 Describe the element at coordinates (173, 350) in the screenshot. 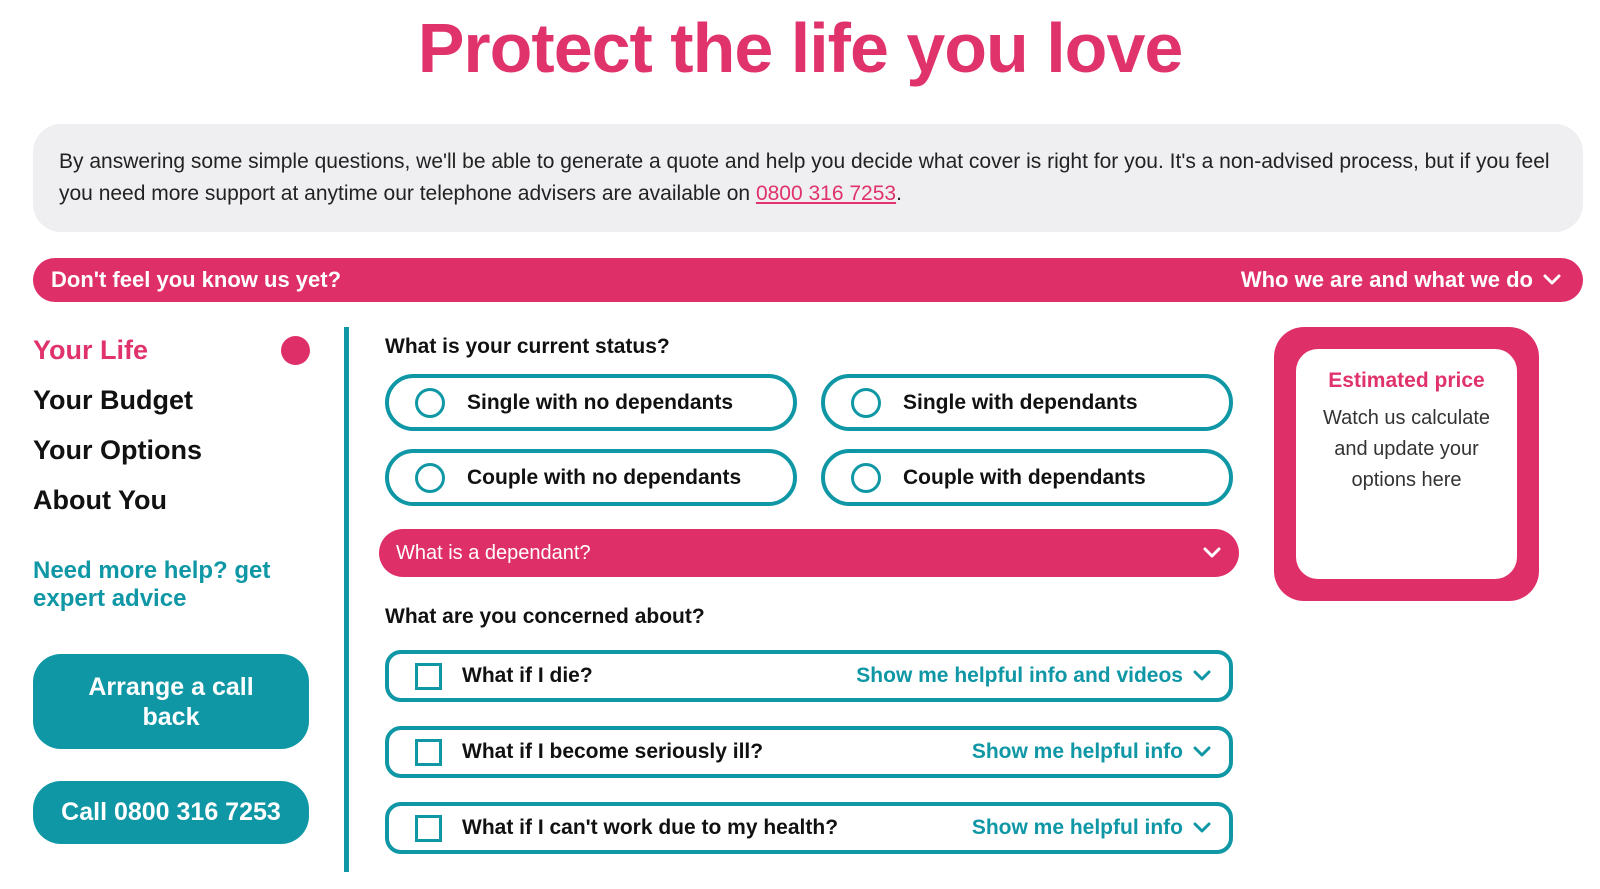

I see `step-your-life: Your Life` at that location.